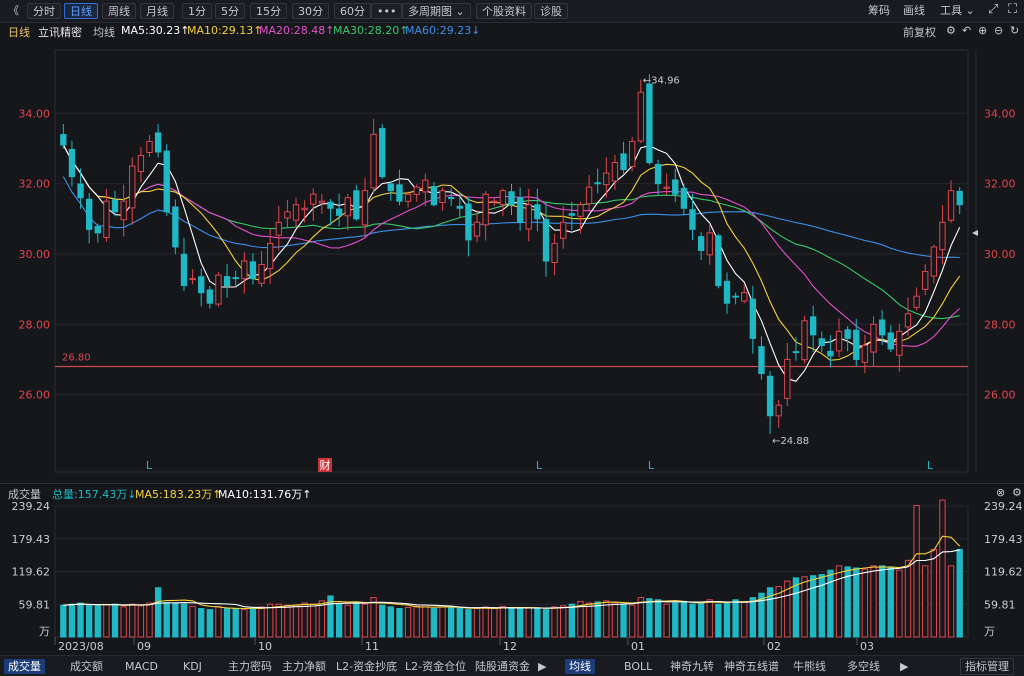 The width and height of the screenshot is (1024, 676). What do you see at coordinates (982, 30) in the screenshot?
I see `zoom-in-icon: ⊕` at bounding box center [982, 30].